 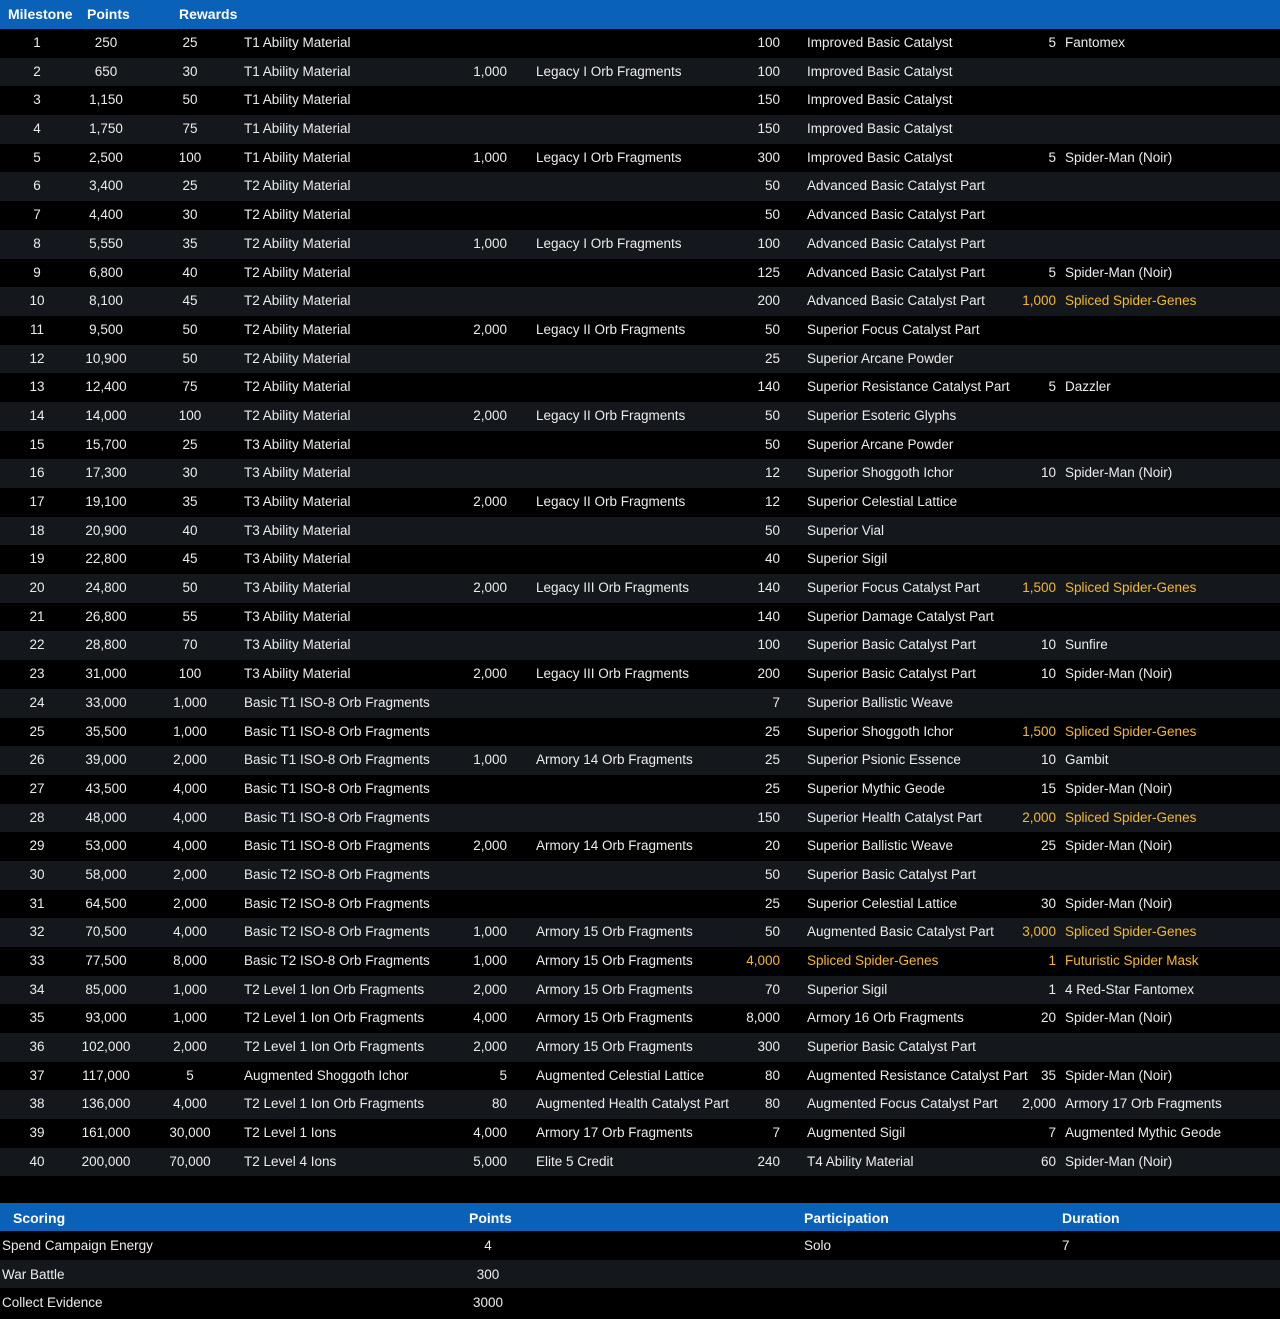 What do you see at coordinates (106, 846) in the screenshot?
I see `points-cell: 53,000` at bounding box center [106, 846].